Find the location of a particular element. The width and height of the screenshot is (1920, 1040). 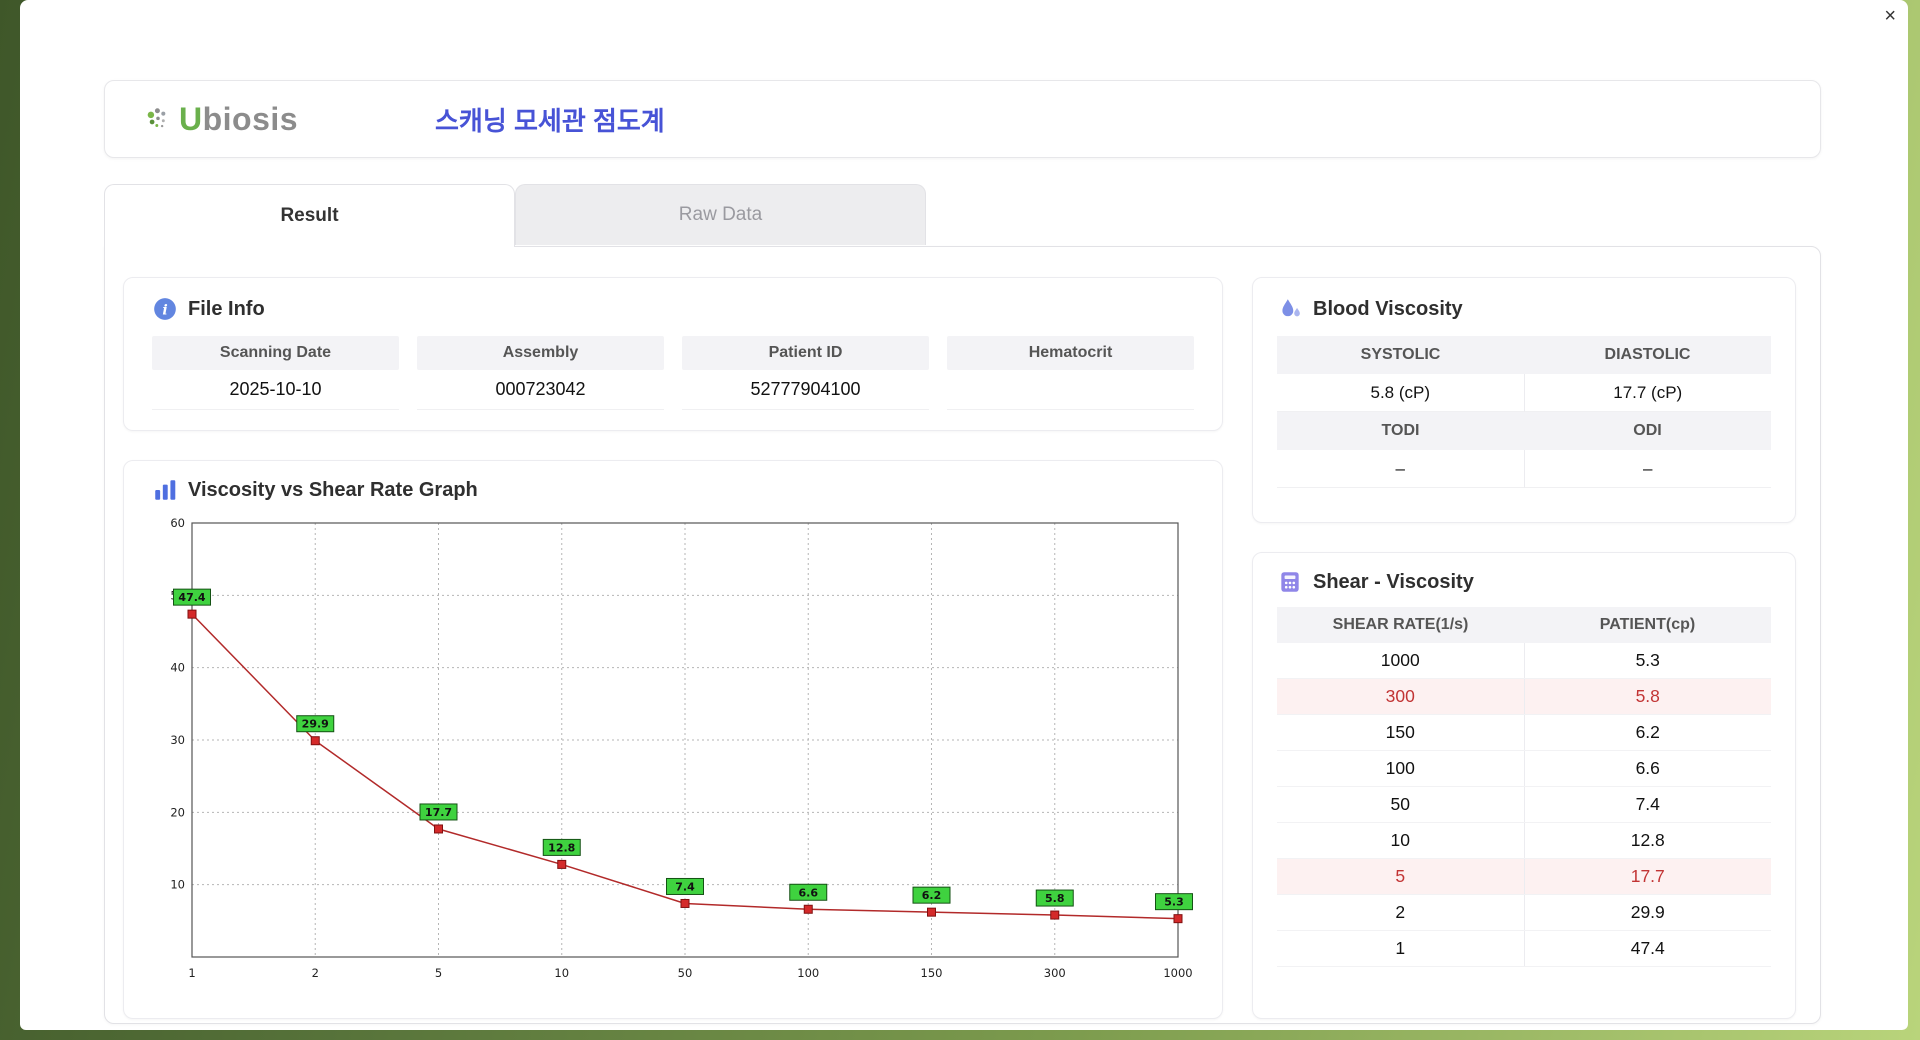

svg-text: 1000 is located at coordinates (1177, 973).